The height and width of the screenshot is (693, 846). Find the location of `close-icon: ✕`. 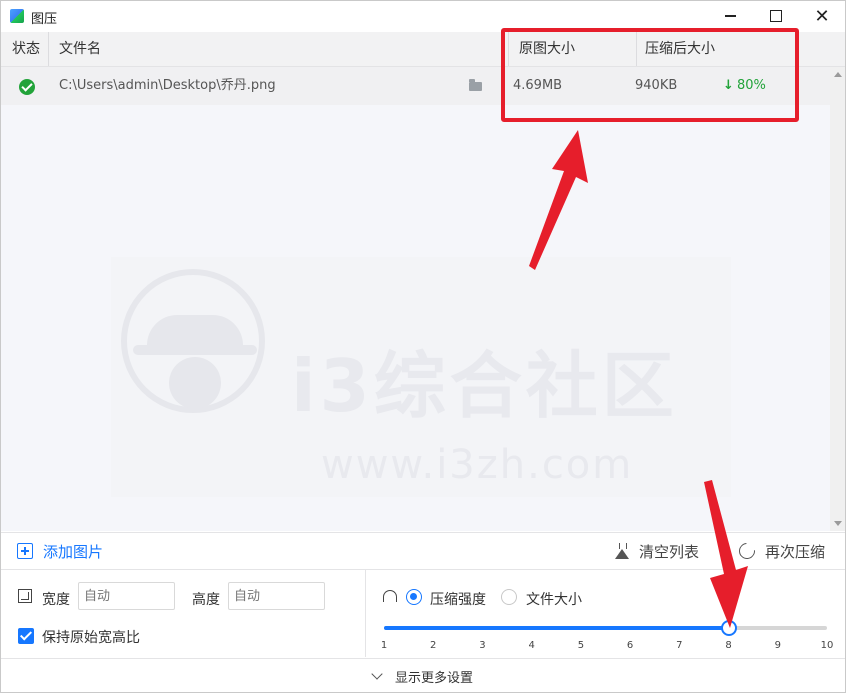

close-icon: ✕ is located at coordinates (822, 16).